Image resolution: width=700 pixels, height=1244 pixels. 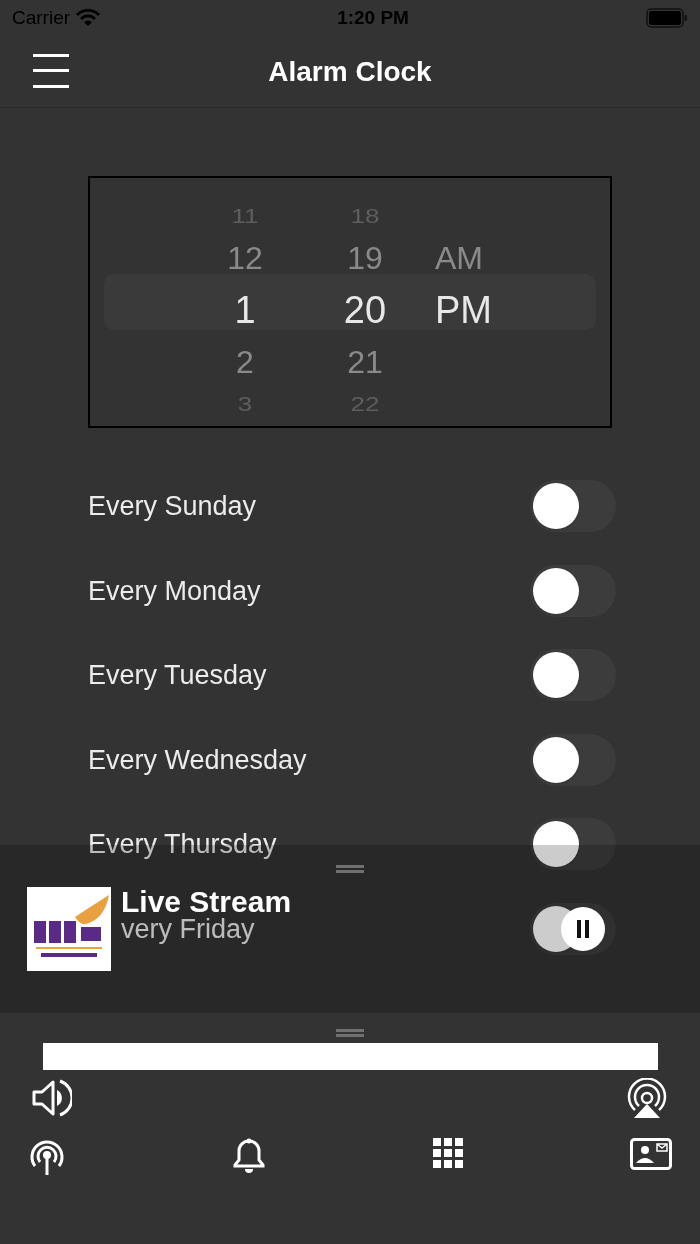 I want to click on wifi-icon, so click(x=88, y=18).